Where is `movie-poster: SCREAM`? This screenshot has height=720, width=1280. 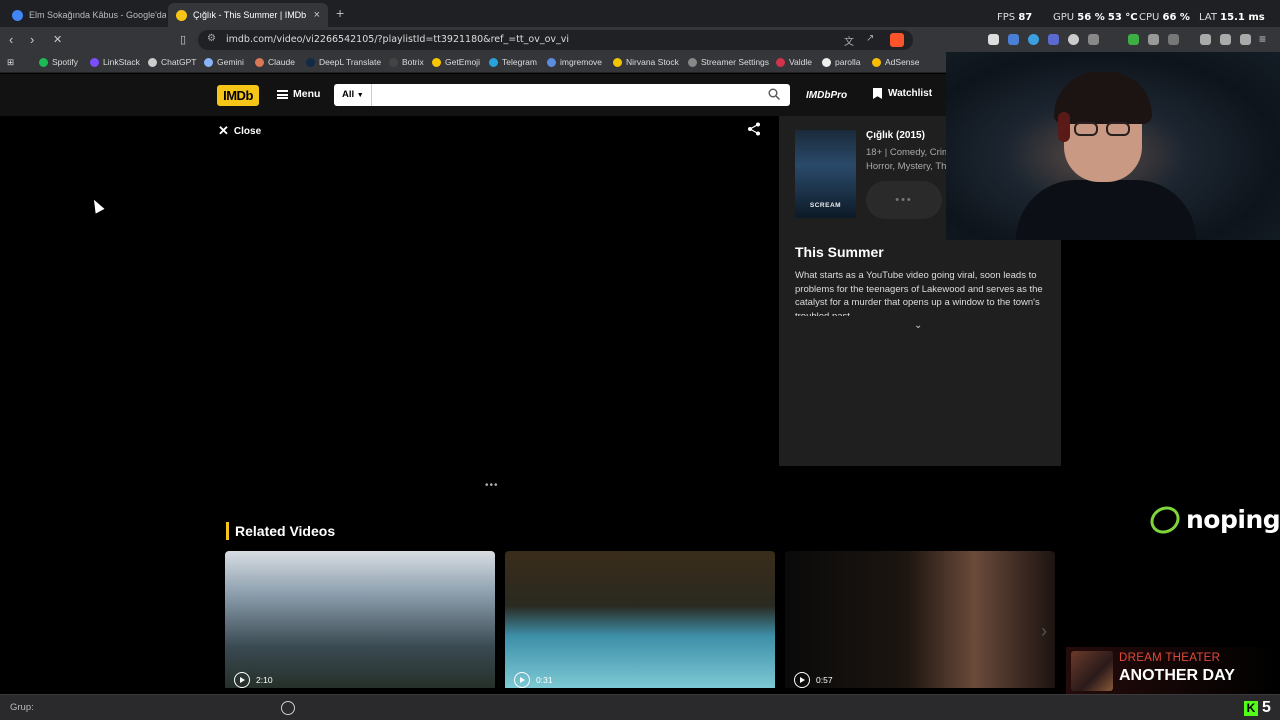 movie-poster: SCREAM is located at coordinates (825, 174).